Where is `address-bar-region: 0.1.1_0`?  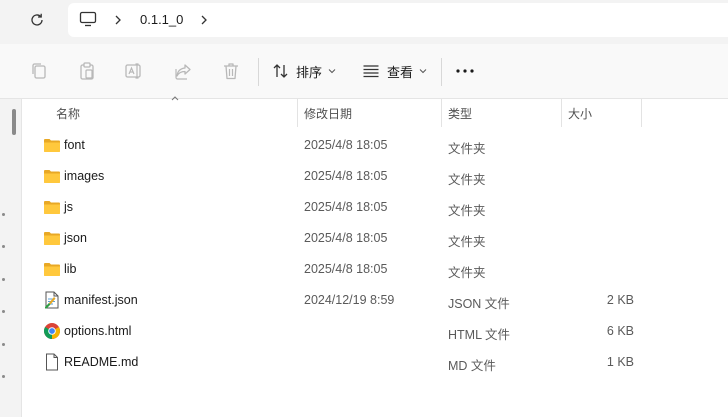
address-bar-region: 0.1.1_0 is located at coordinates (364, 22).